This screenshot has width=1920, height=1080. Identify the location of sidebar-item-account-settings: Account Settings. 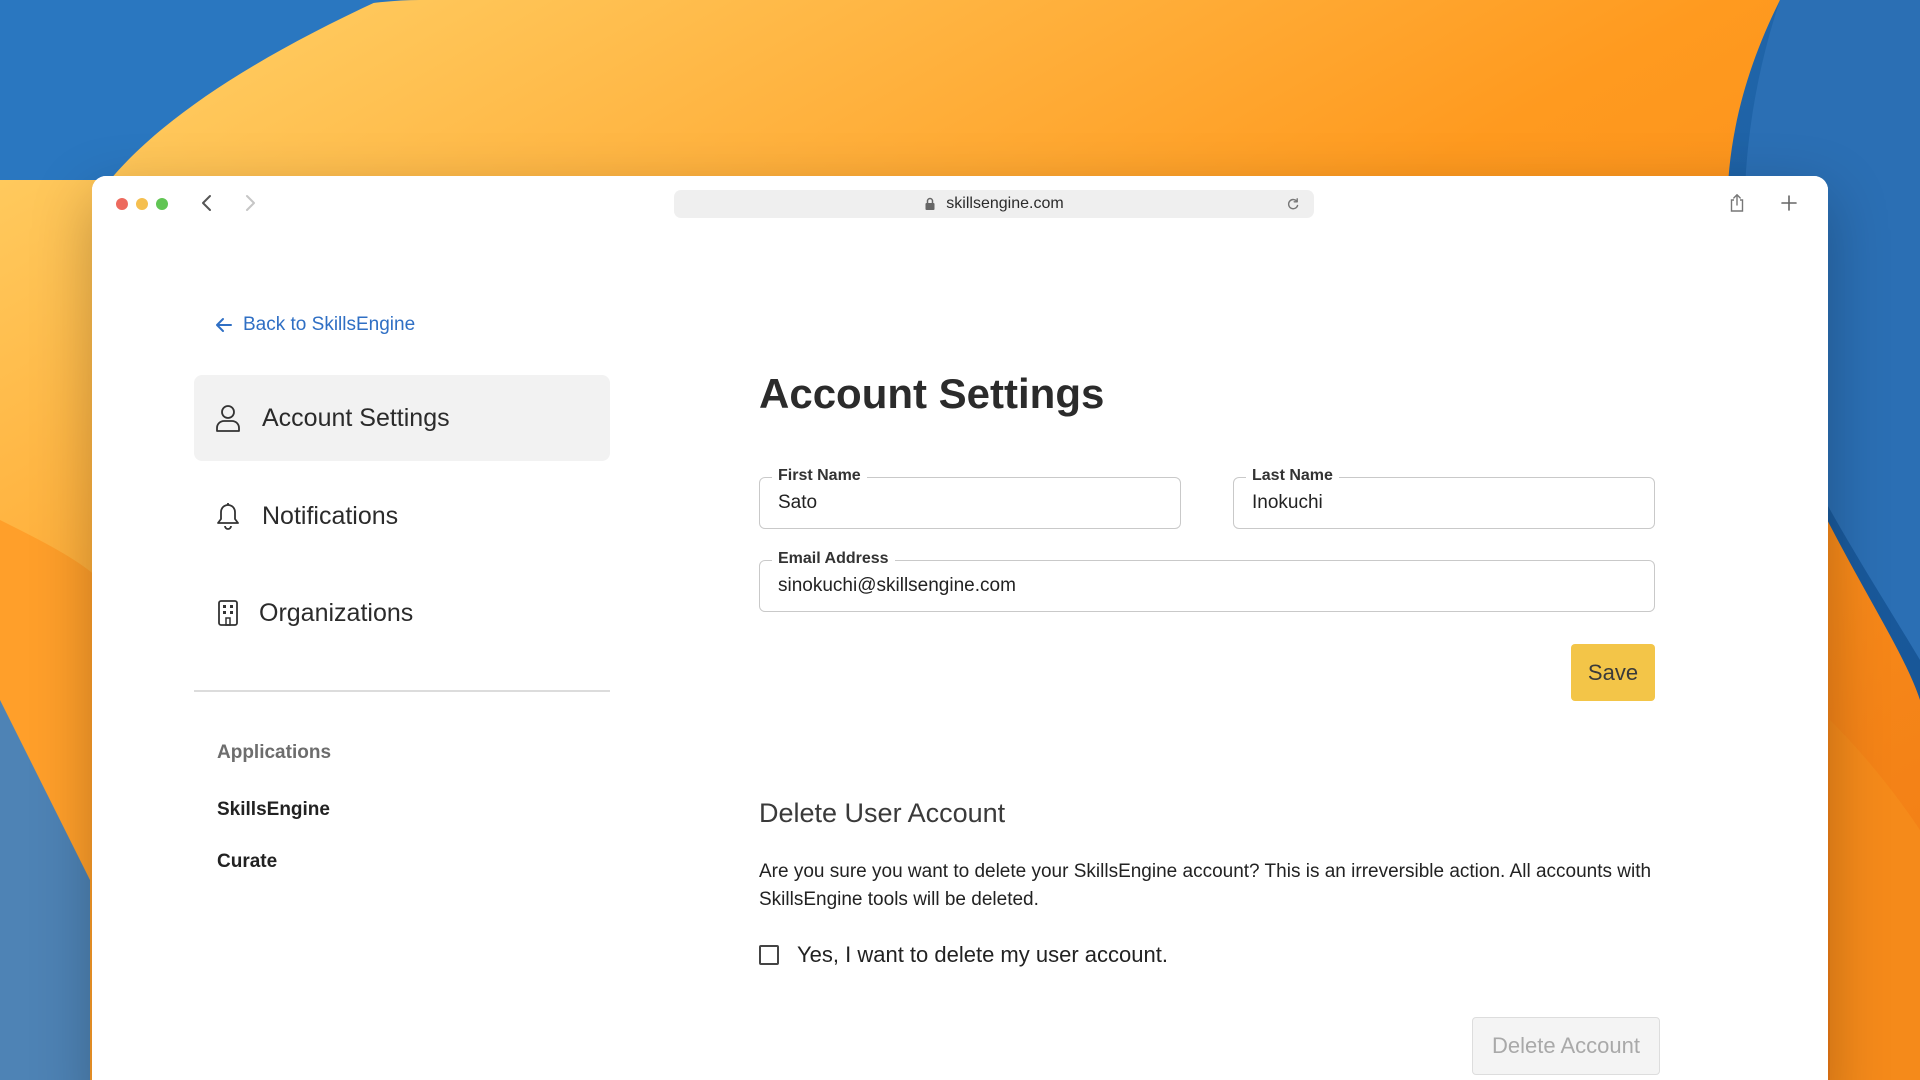
(402, 418).